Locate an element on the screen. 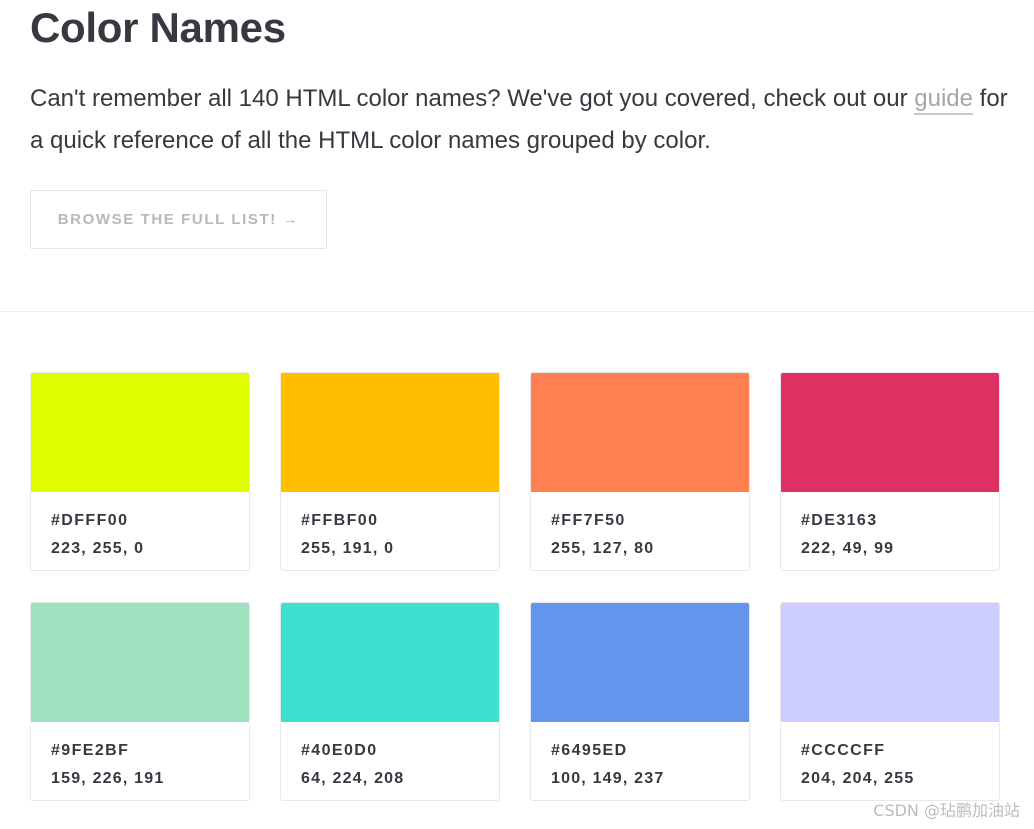 This screenshot has width=1034, height=829. color-hex: #6495ED is located at coordinates (589, 750).